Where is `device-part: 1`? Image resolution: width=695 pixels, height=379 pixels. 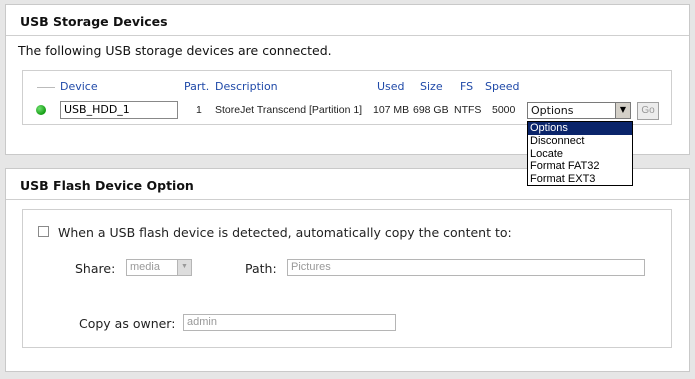 device-part: 1 is located at coordinates (199, 110).